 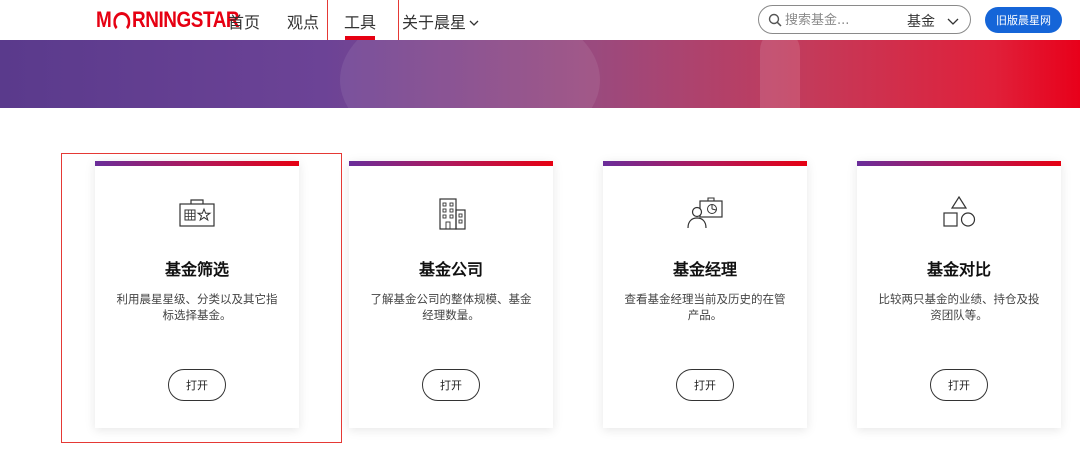 What do you see at coordinates (452, 214) in the screenshot?
I see `fund-company-icon` at bounding box center [452, 214].